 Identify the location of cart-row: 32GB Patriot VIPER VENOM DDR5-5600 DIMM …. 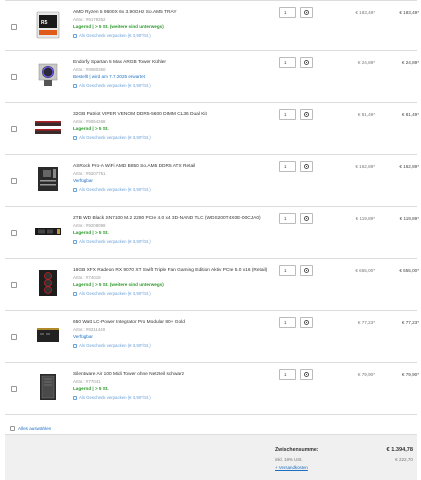
(212, 129).